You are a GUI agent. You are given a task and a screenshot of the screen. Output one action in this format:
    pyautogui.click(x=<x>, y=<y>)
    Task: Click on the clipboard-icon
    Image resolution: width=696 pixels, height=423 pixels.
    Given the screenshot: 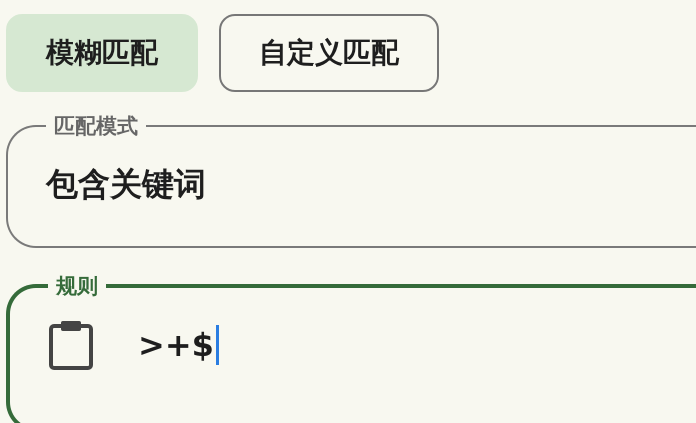 What is the action you would take?
    pyautogui.click(x=71, y=345)
    